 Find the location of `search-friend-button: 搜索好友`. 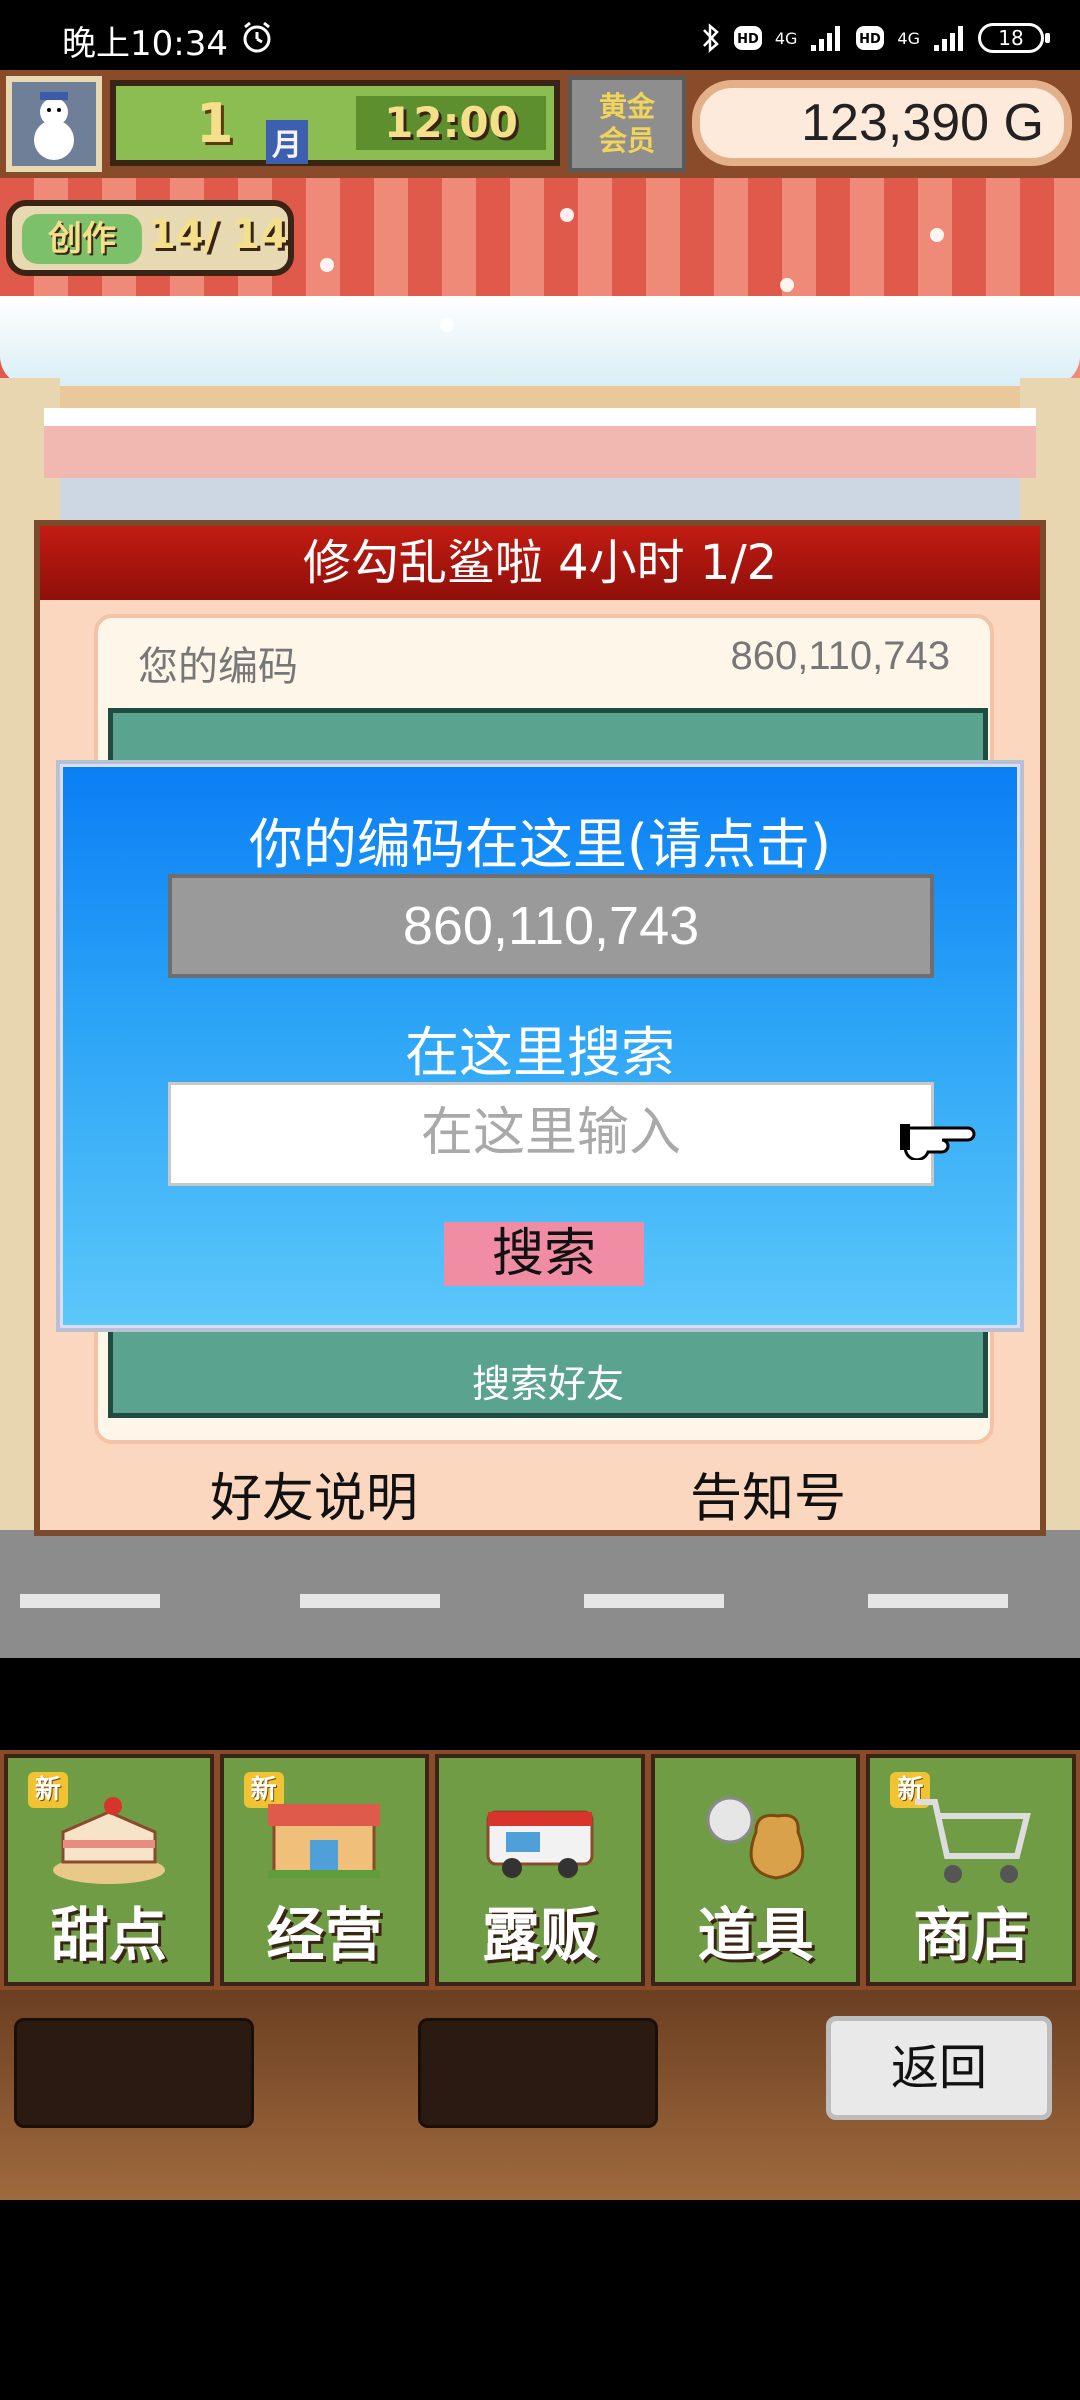

search-friend-button: 搜索好友 is located at coordinates (548, 1380).